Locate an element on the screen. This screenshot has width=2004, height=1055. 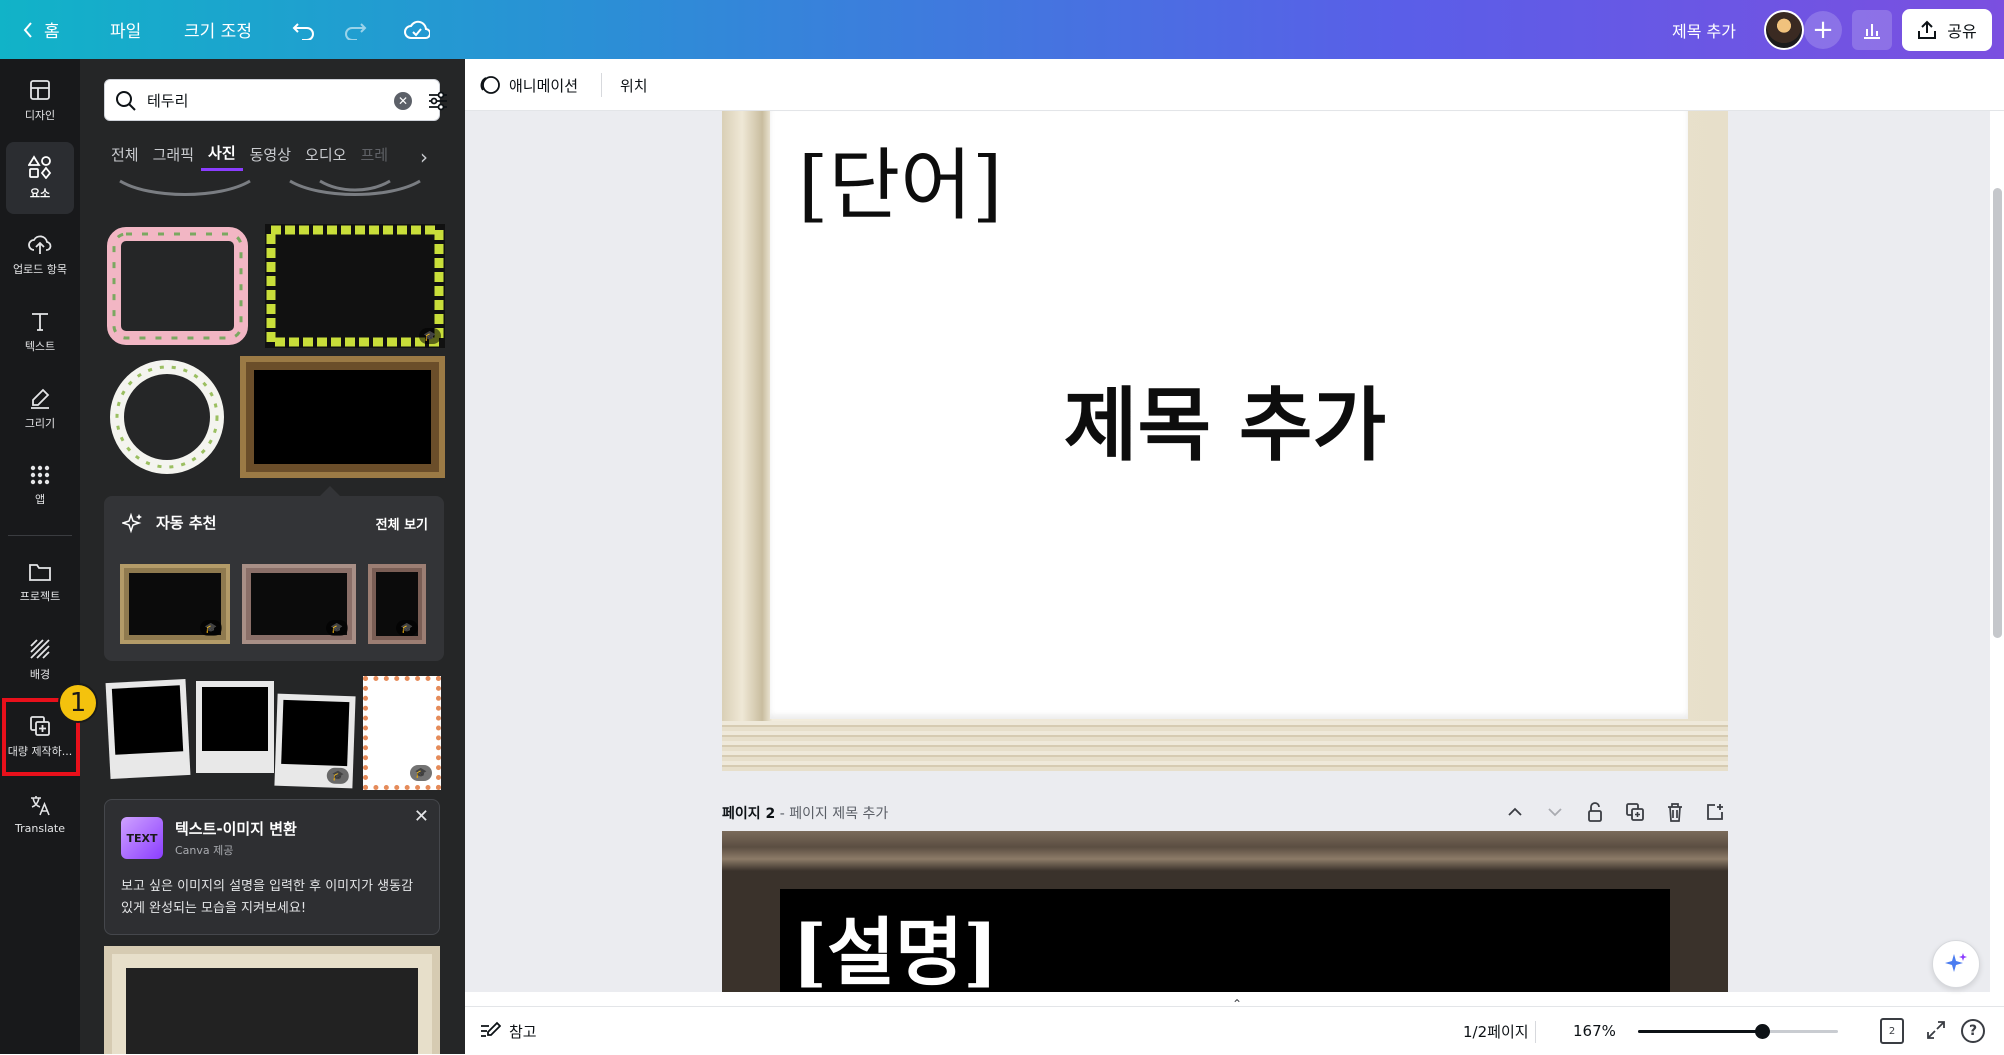
rail-item-draw: 그리기 is located at coordinates (40, 409).